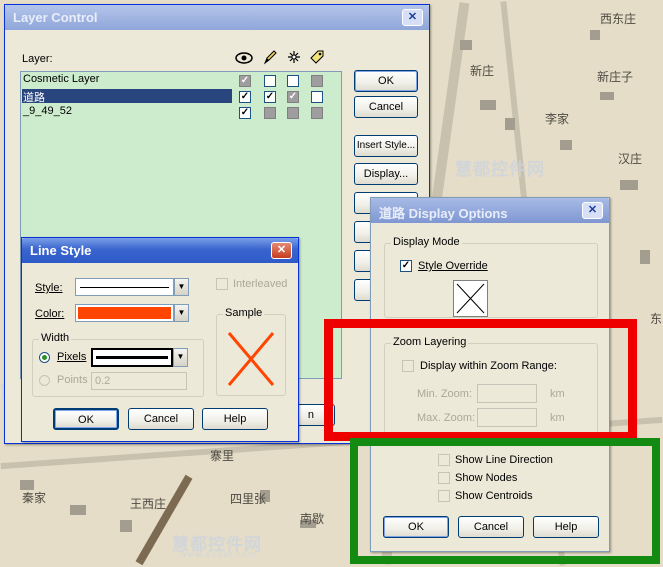 This screenshot has height=567, width=663. Describe the element at coordinates (312, 519) in the screenshot. I see `map-label: 南歇` at that location.